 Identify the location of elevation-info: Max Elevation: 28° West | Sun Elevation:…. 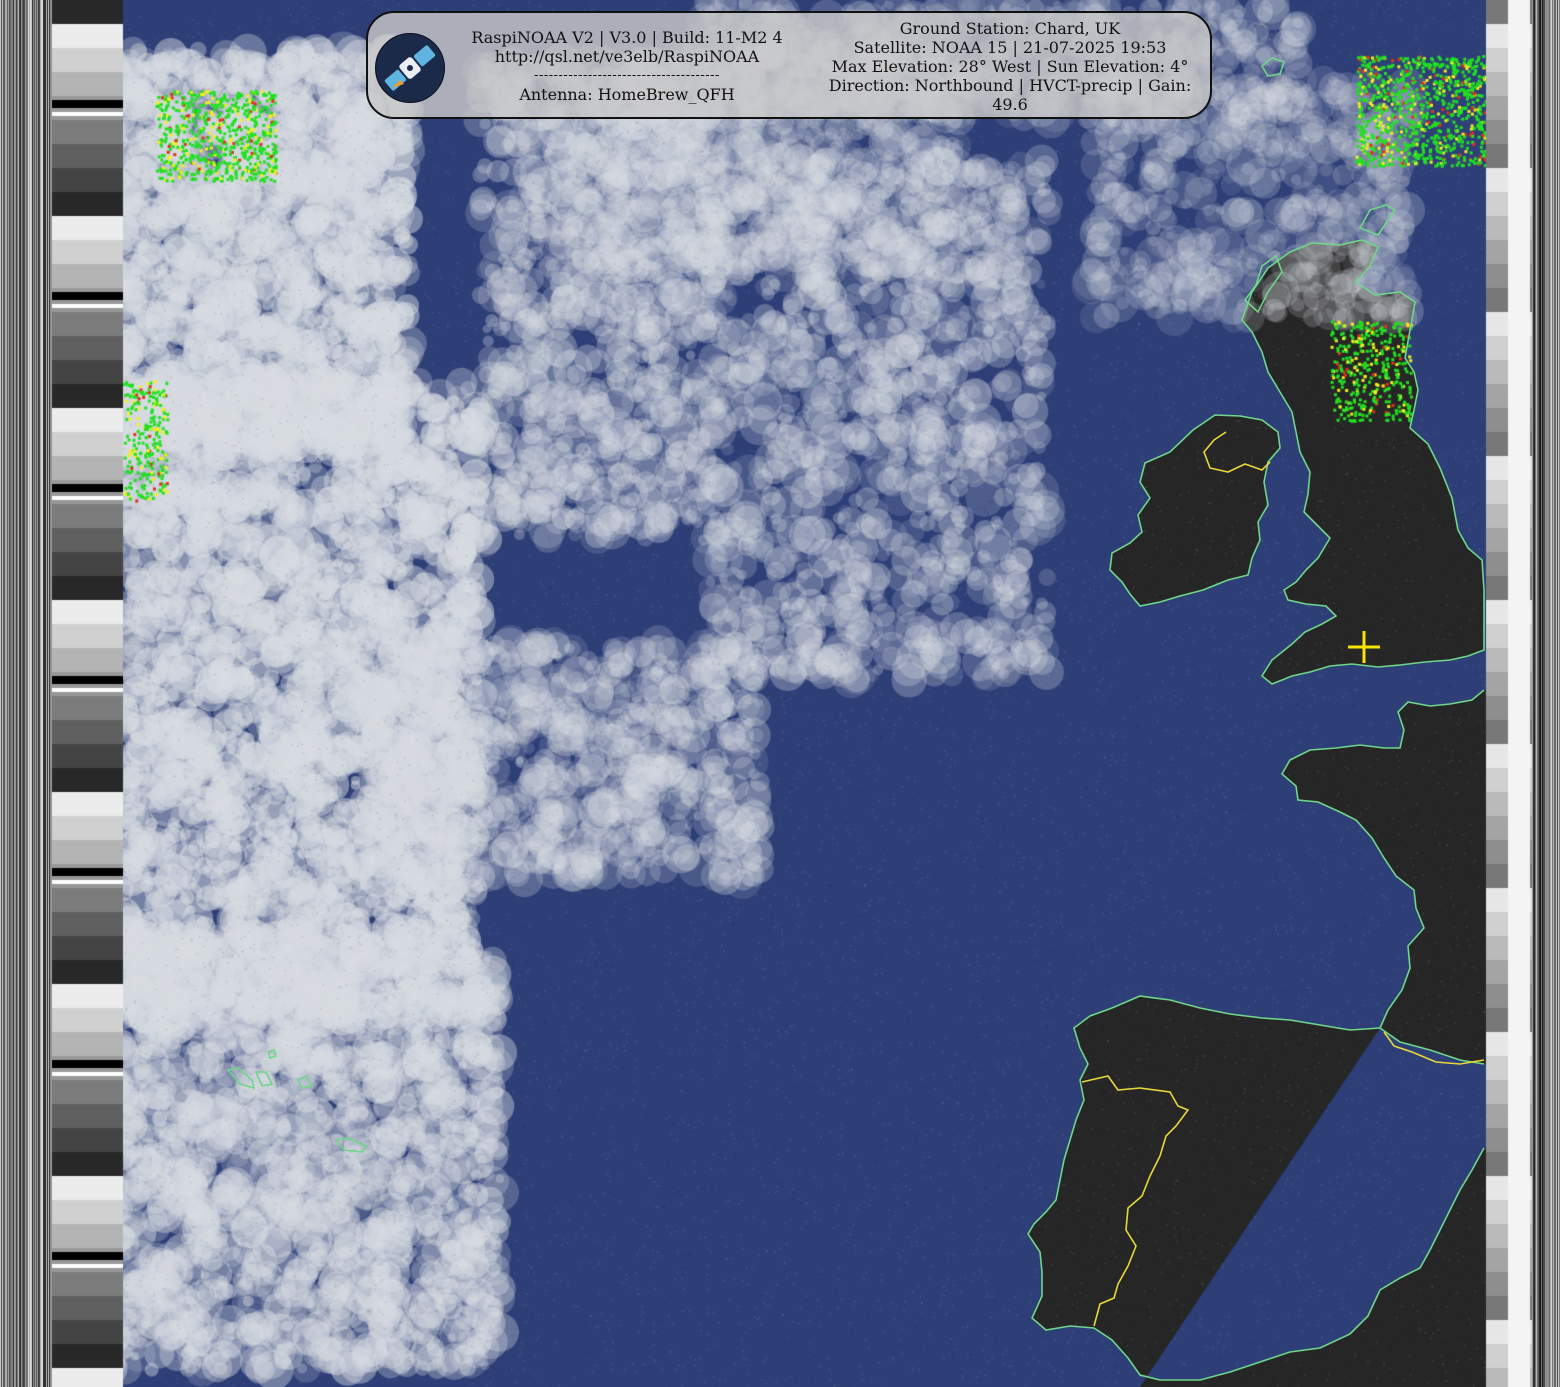
(1010, 66).